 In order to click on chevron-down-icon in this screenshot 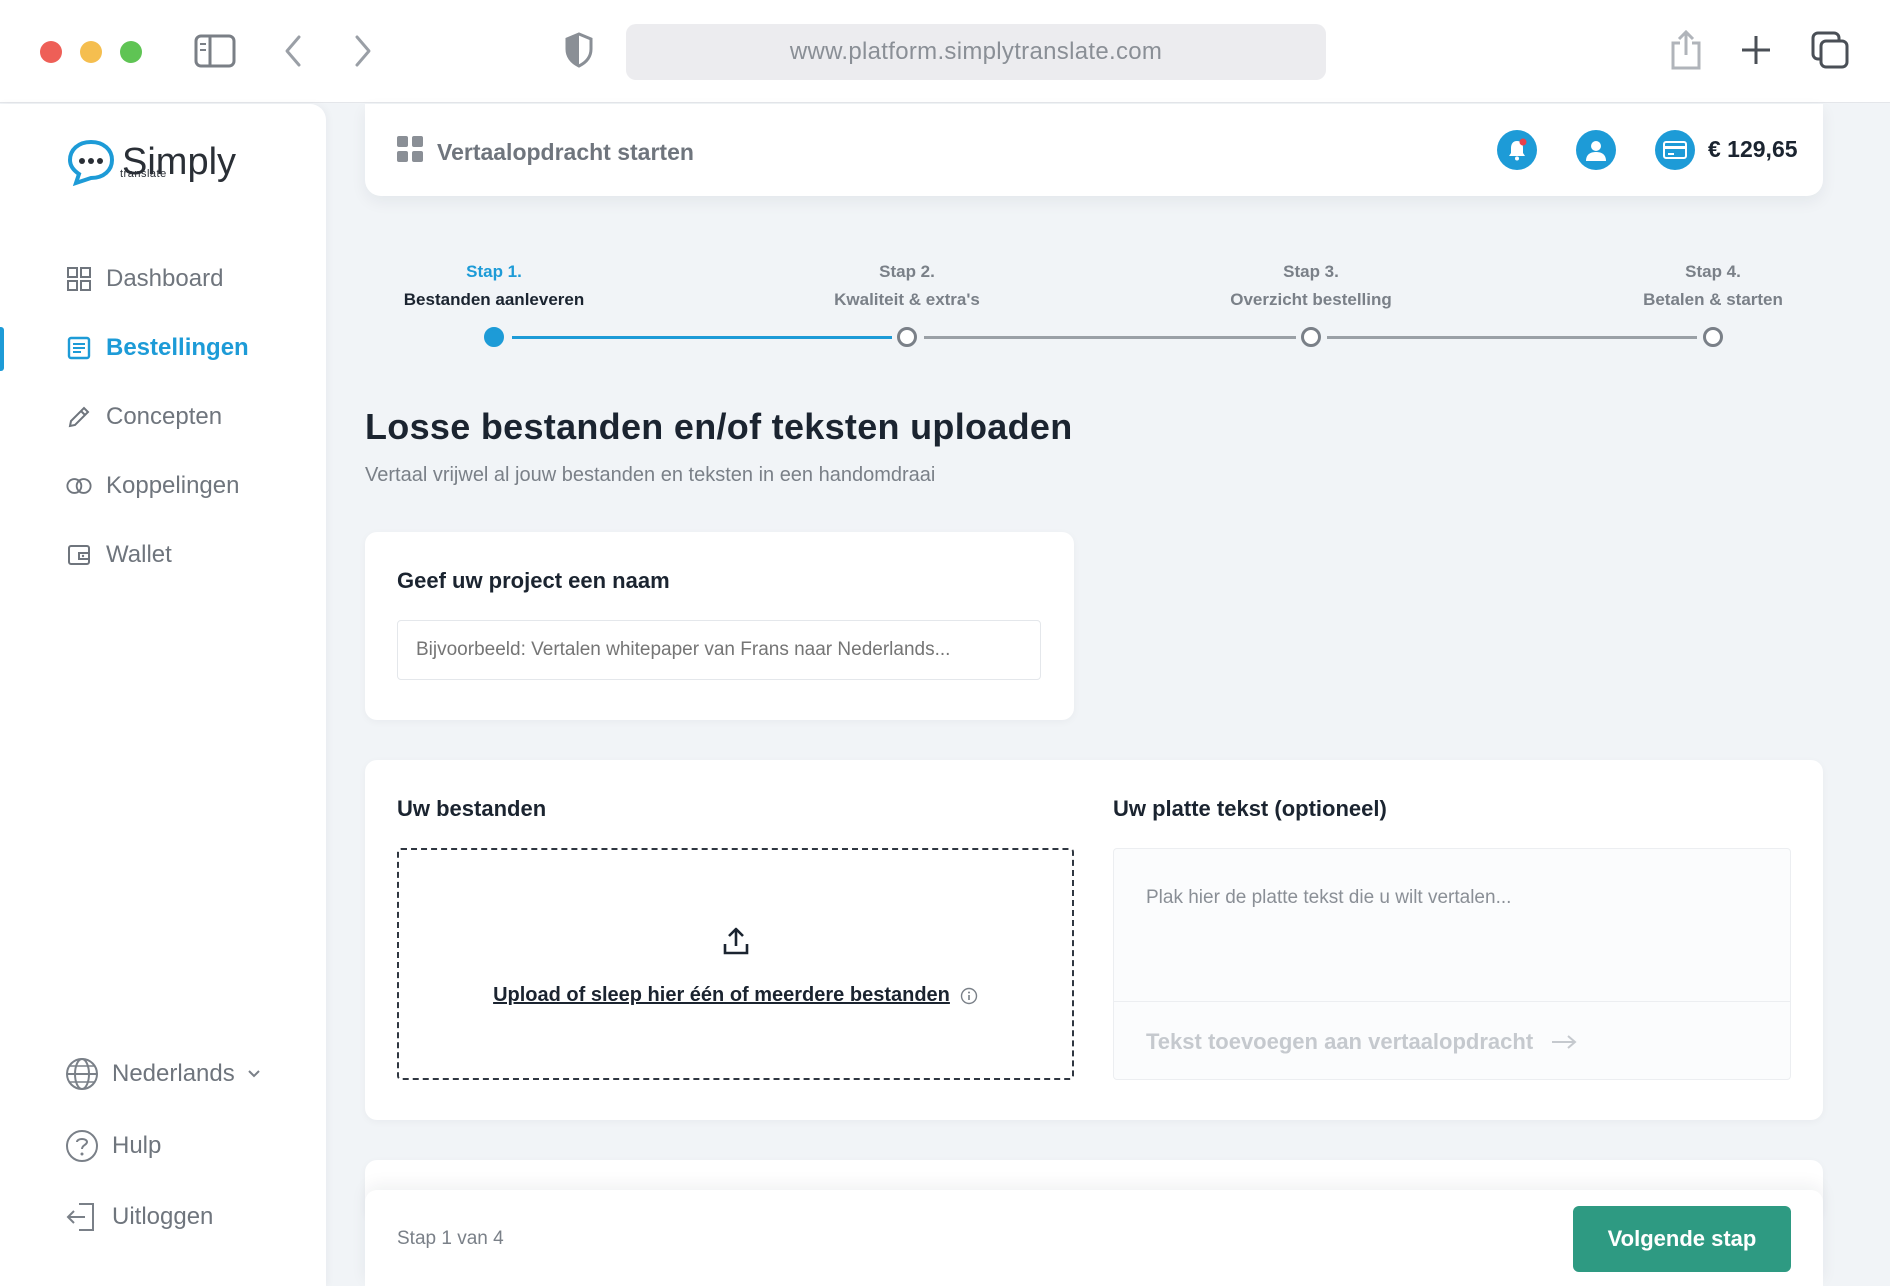, I will do `click(254, 1074)`.